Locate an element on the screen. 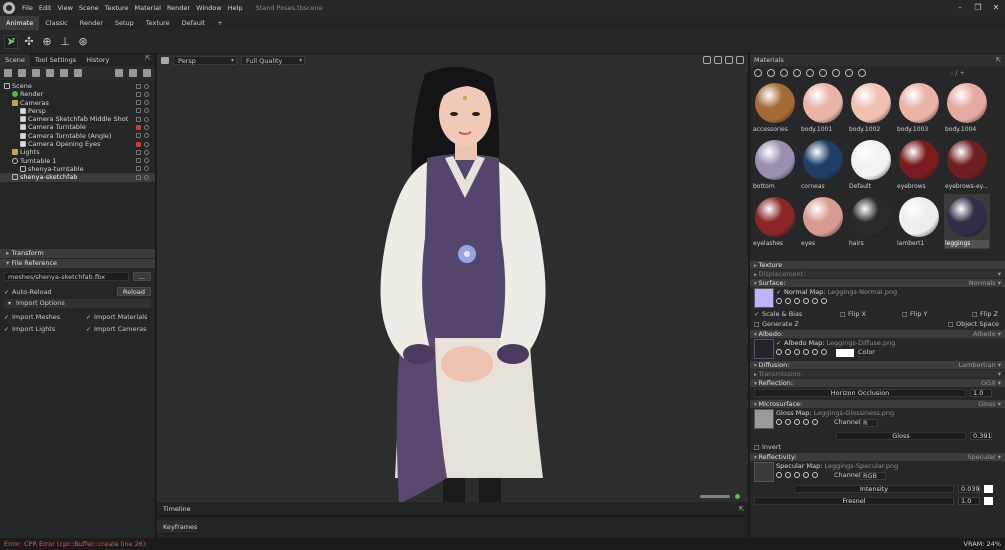  menu-material: Material is located at coordinates (148, 8).